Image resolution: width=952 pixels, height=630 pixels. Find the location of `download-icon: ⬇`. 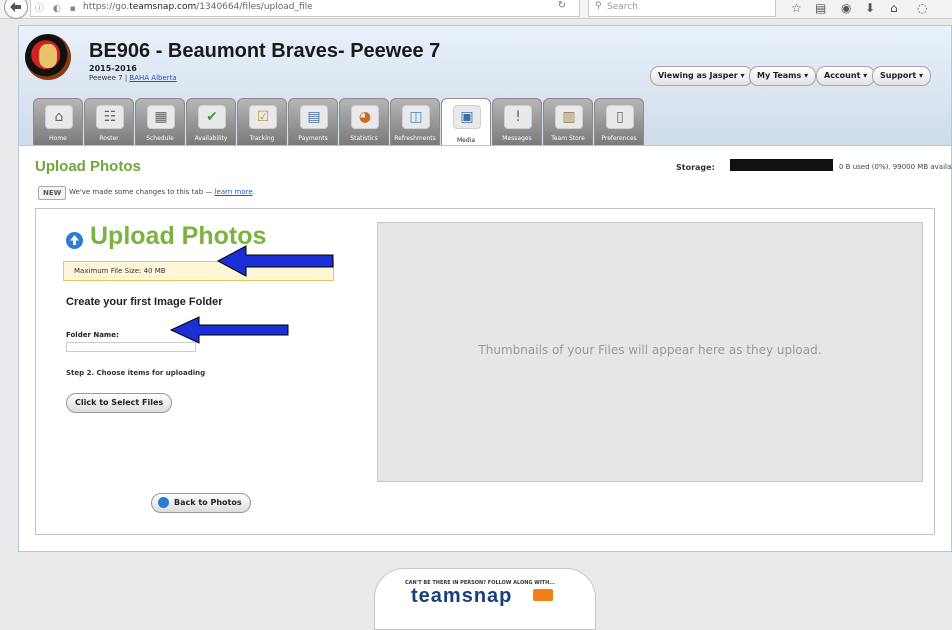

download-icon: ⬇ is located at coordinates (870, 8).